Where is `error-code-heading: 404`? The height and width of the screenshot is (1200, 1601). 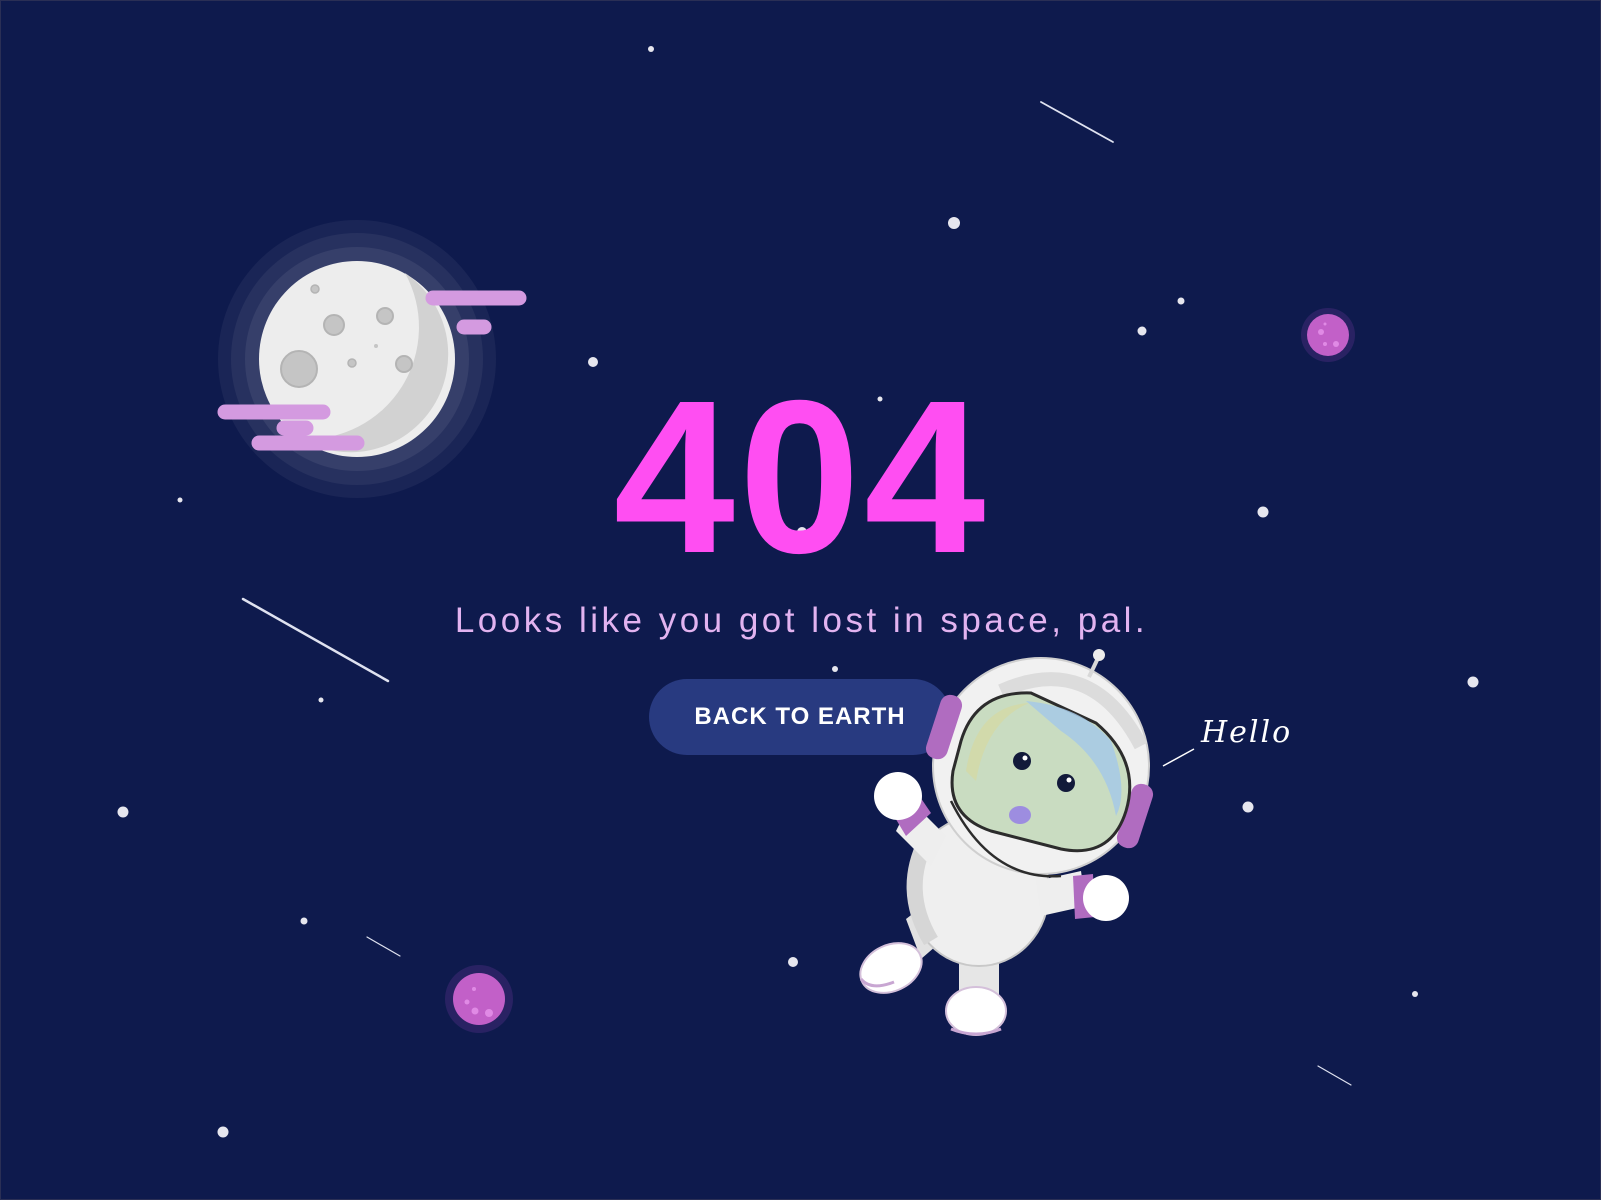 error-code-heading: 404 is located at coordinates (801, 477).